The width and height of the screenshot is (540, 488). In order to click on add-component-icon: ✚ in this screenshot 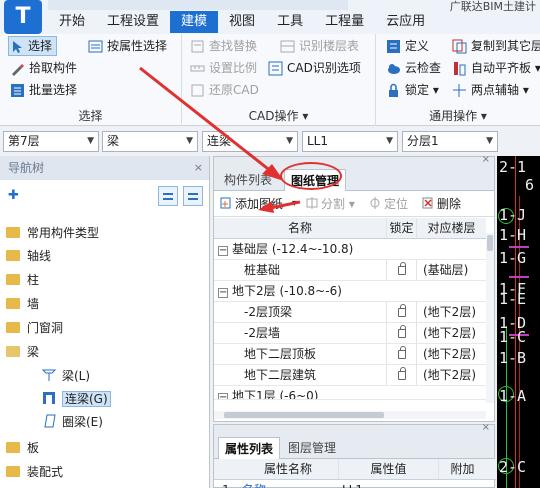, I will do `click(13, 195)`.